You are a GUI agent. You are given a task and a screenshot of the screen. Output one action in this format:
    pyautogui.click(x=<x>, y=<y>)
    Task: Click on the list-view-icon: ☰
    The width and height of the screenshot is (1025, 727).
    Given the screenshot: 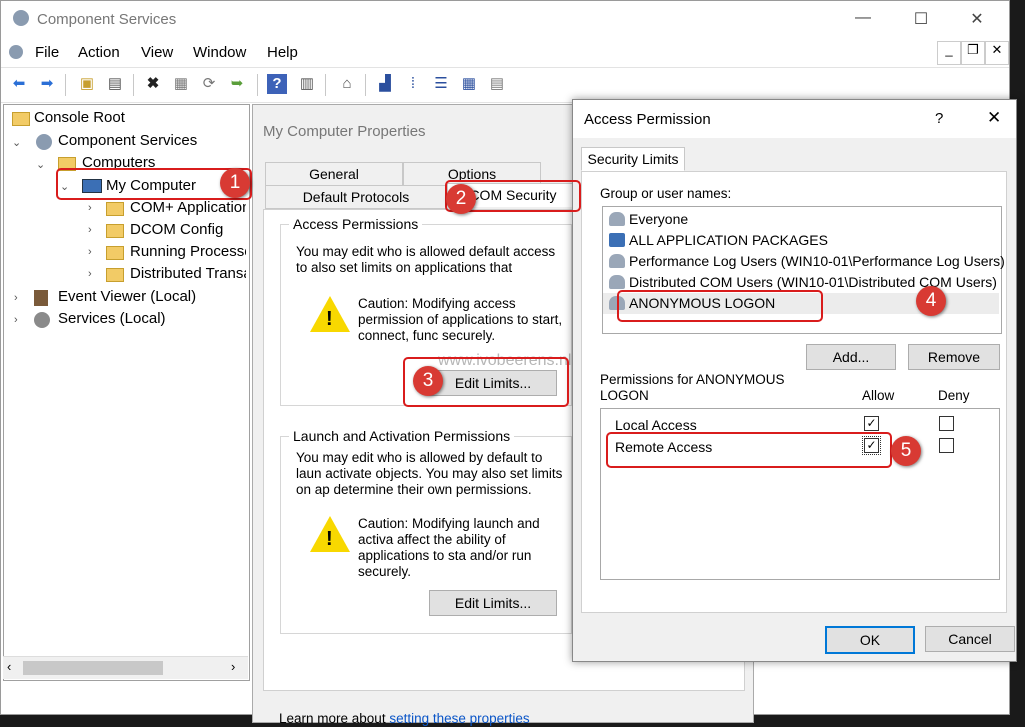 What is the action you would take?
    pyautogui.click(x=441, y=84)
    